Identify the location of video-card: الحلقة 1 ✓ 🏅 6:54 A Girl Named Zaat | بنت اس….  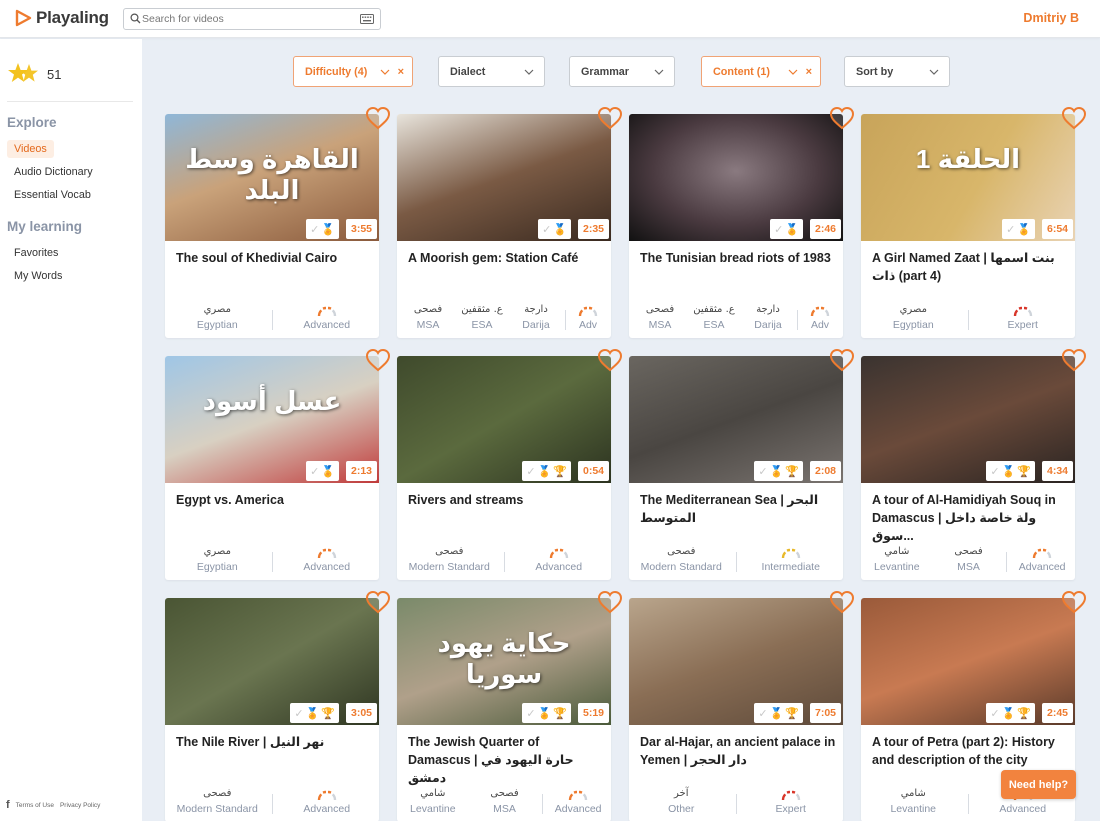
(974, 222).